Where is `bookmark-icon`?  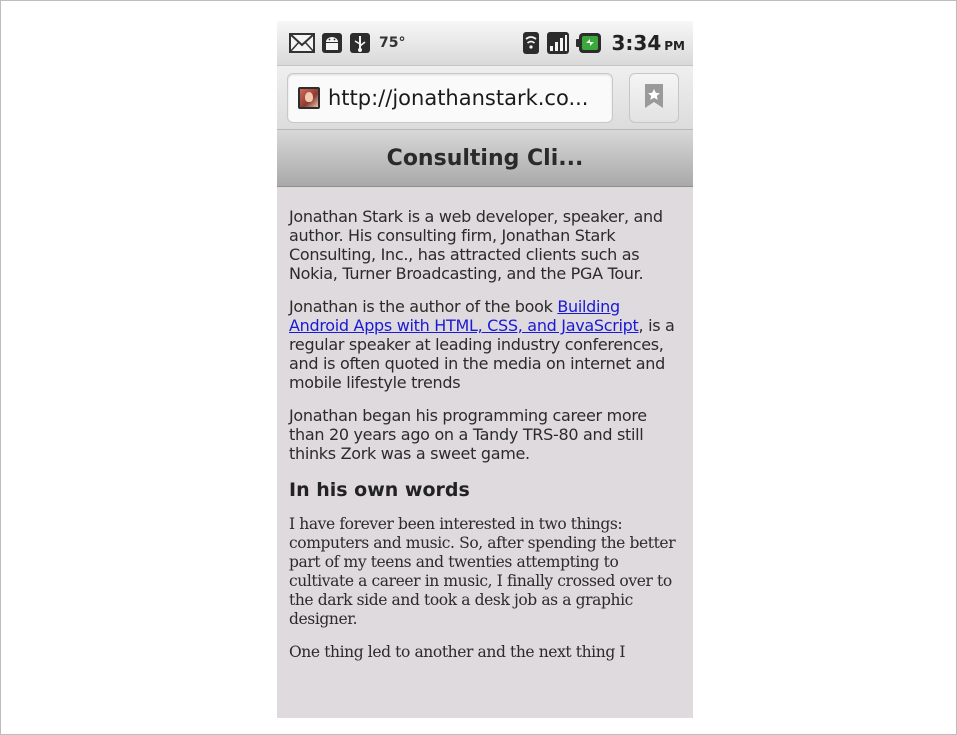
bookmark-icon is located at coordinates (654, 98).